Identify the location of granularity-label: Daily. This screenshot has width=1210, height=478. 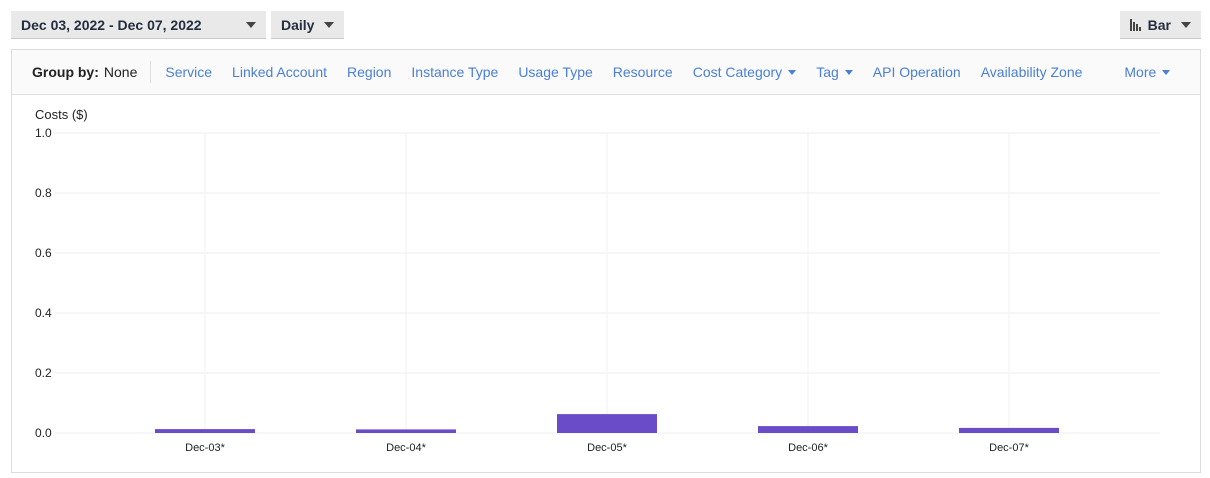
(298, 24).